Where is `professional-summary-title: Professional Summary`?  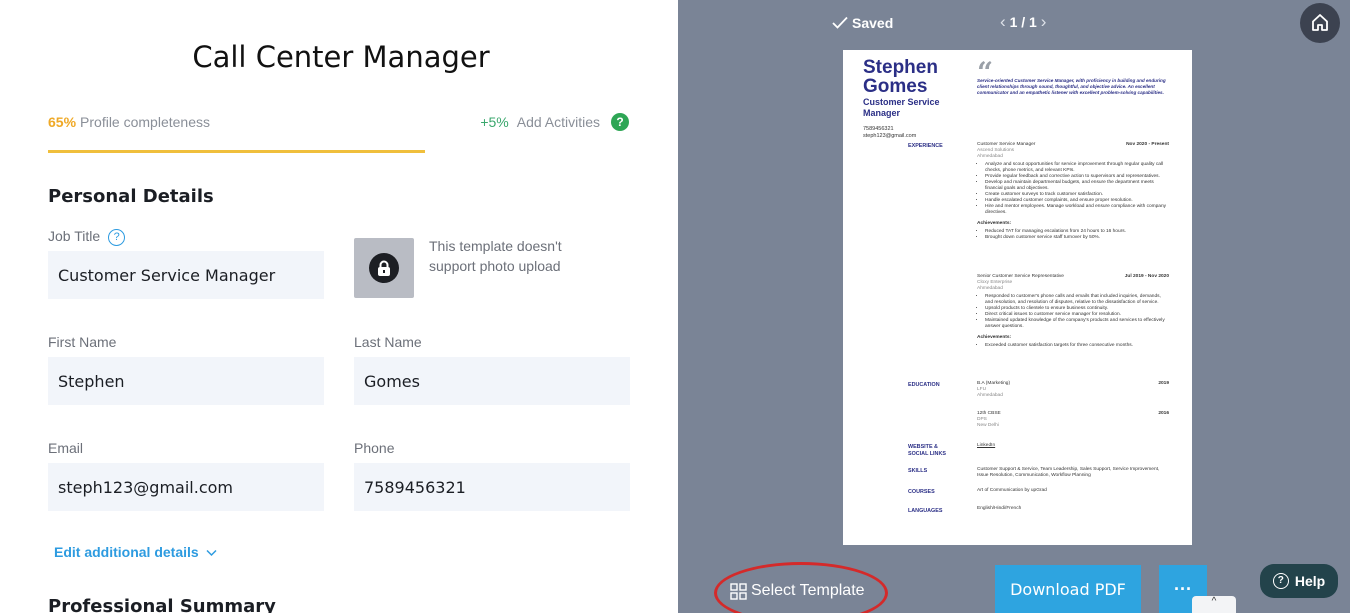
professional-summary-title: Professional Summary is located at coordinates (162, 604).